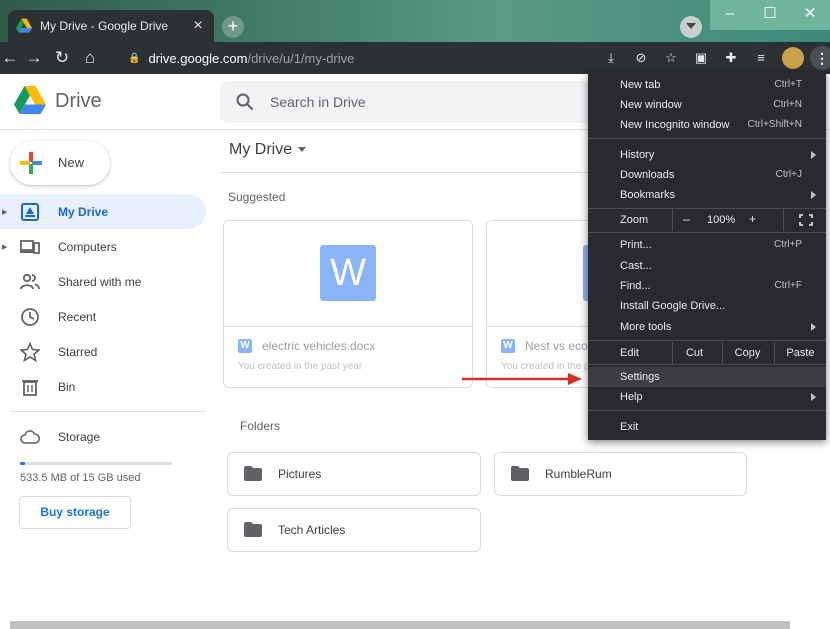  Describe the element at coordinates (810, 15) in the screenshot. I see `window-close-button: ✕` at that location.